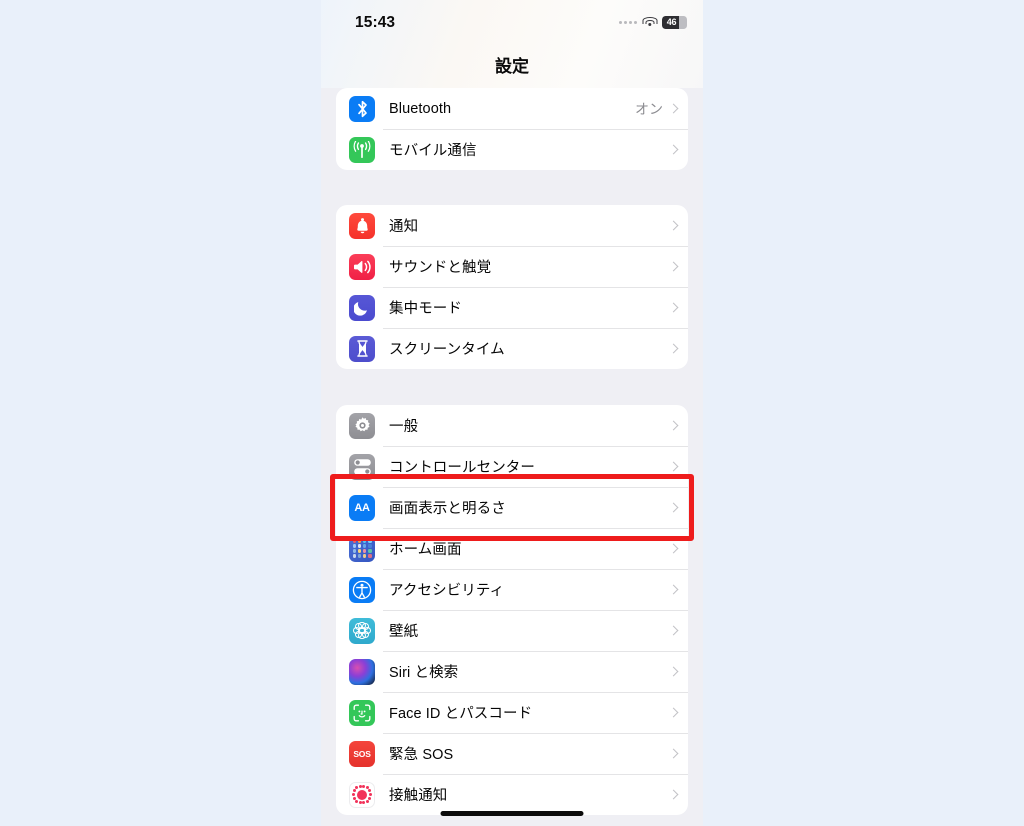 The image size is (1024, 826). Describe the element at coordinates (362, 548) in the screenshot. I see `home-screen-grid-icon` at that location.